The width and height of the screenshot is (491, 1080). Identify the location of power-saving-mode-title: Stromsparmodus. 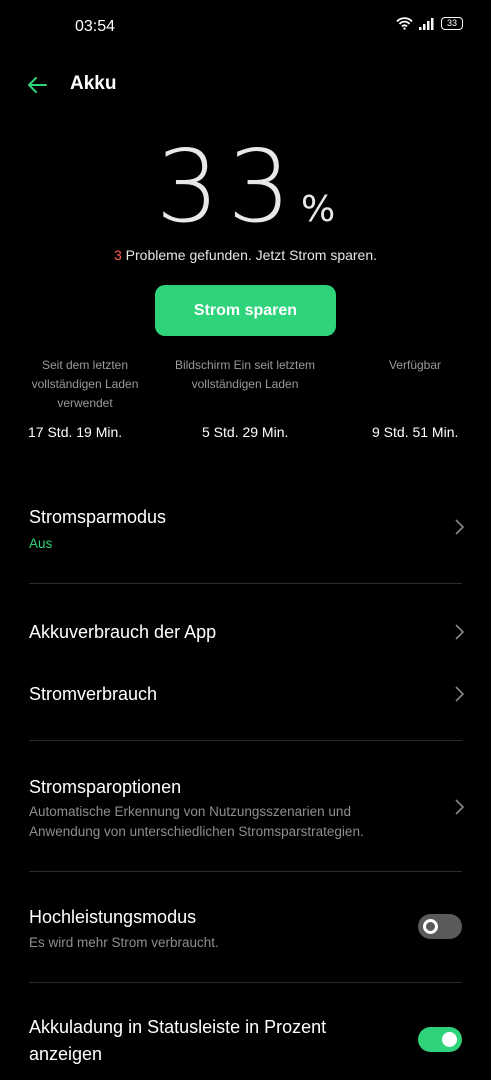
(98, 517).